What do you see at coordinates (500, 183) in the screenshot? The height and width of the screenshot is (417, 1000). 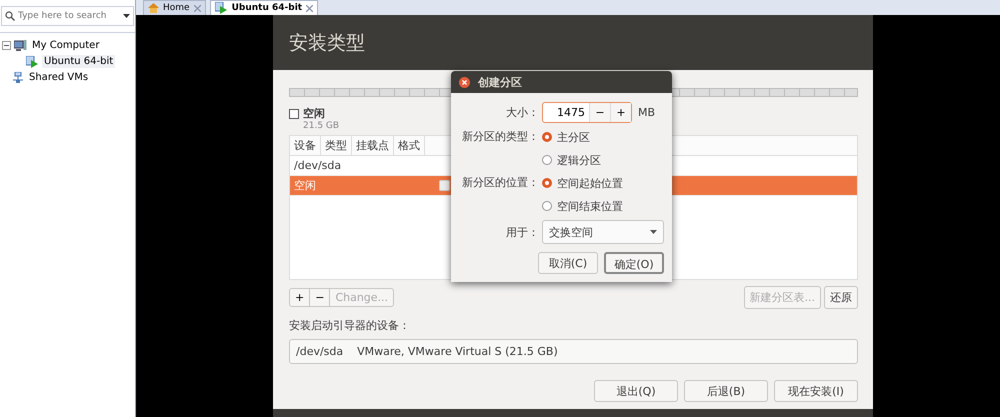 I see `field-label: 新分区的位置：` at bounding box center [500, 183].